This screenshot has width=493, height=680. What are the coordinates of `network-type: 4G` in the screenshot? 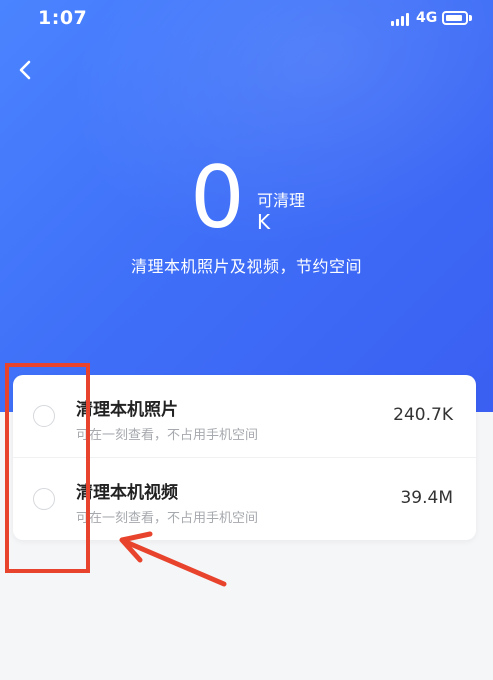 It's located at (427, 18).